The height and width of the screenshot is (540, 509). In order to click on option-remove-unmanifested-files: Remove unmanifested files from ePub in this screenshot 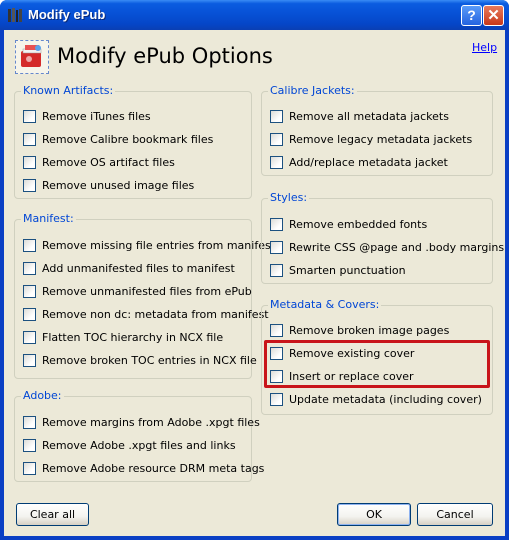, I will do `click(137, 291)`.